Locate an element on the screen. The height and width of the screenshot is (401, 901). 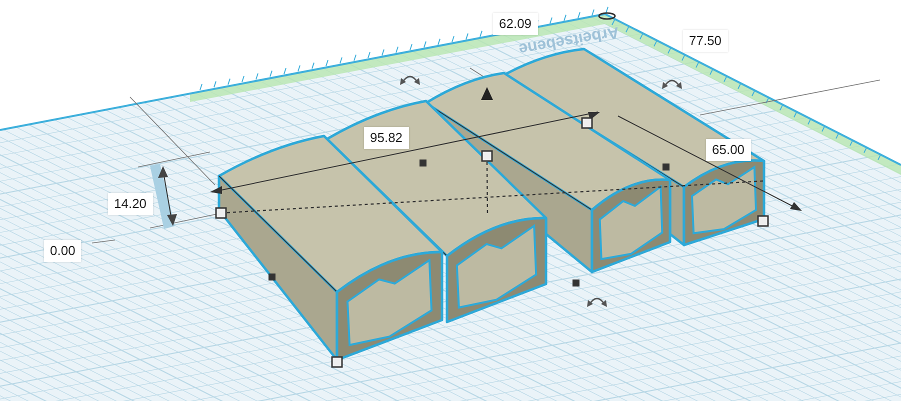
dimension-label: 14.20 is located at coordinates (130, 204).